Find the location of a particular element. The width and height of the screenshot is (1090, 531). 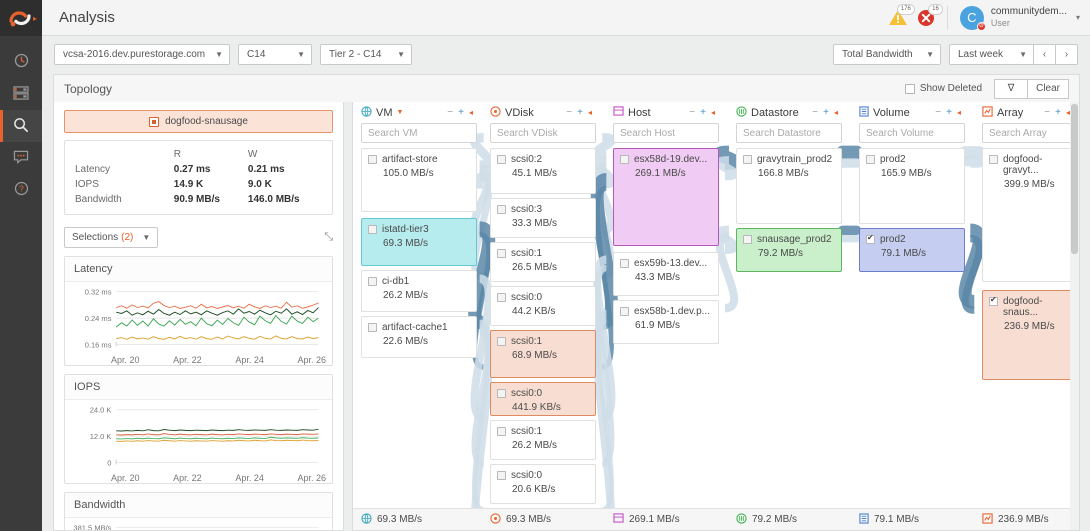

range-select: Last week ▼ is located at coordinates (991, 54).